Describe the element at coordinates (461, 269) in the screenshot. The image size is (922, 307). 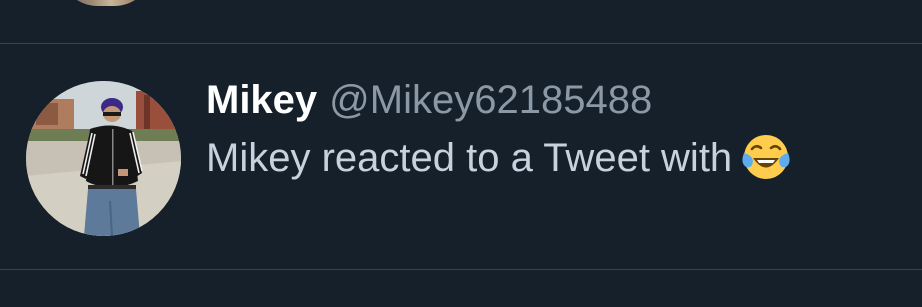
I see `divider` at that location.